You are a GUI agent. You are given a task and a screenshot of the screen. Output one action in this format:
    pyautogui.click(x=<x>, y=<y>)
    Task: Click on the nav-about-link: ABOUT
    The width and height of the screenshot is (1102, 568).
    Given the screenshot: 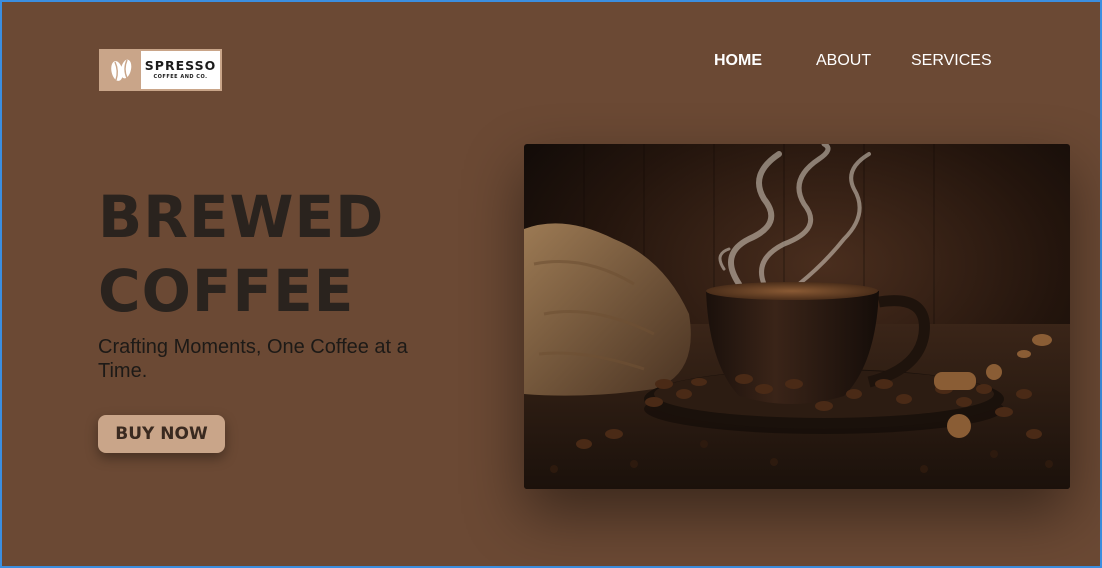 What is the action you would take?
    pyautogui.click(x=863, y=61)
    